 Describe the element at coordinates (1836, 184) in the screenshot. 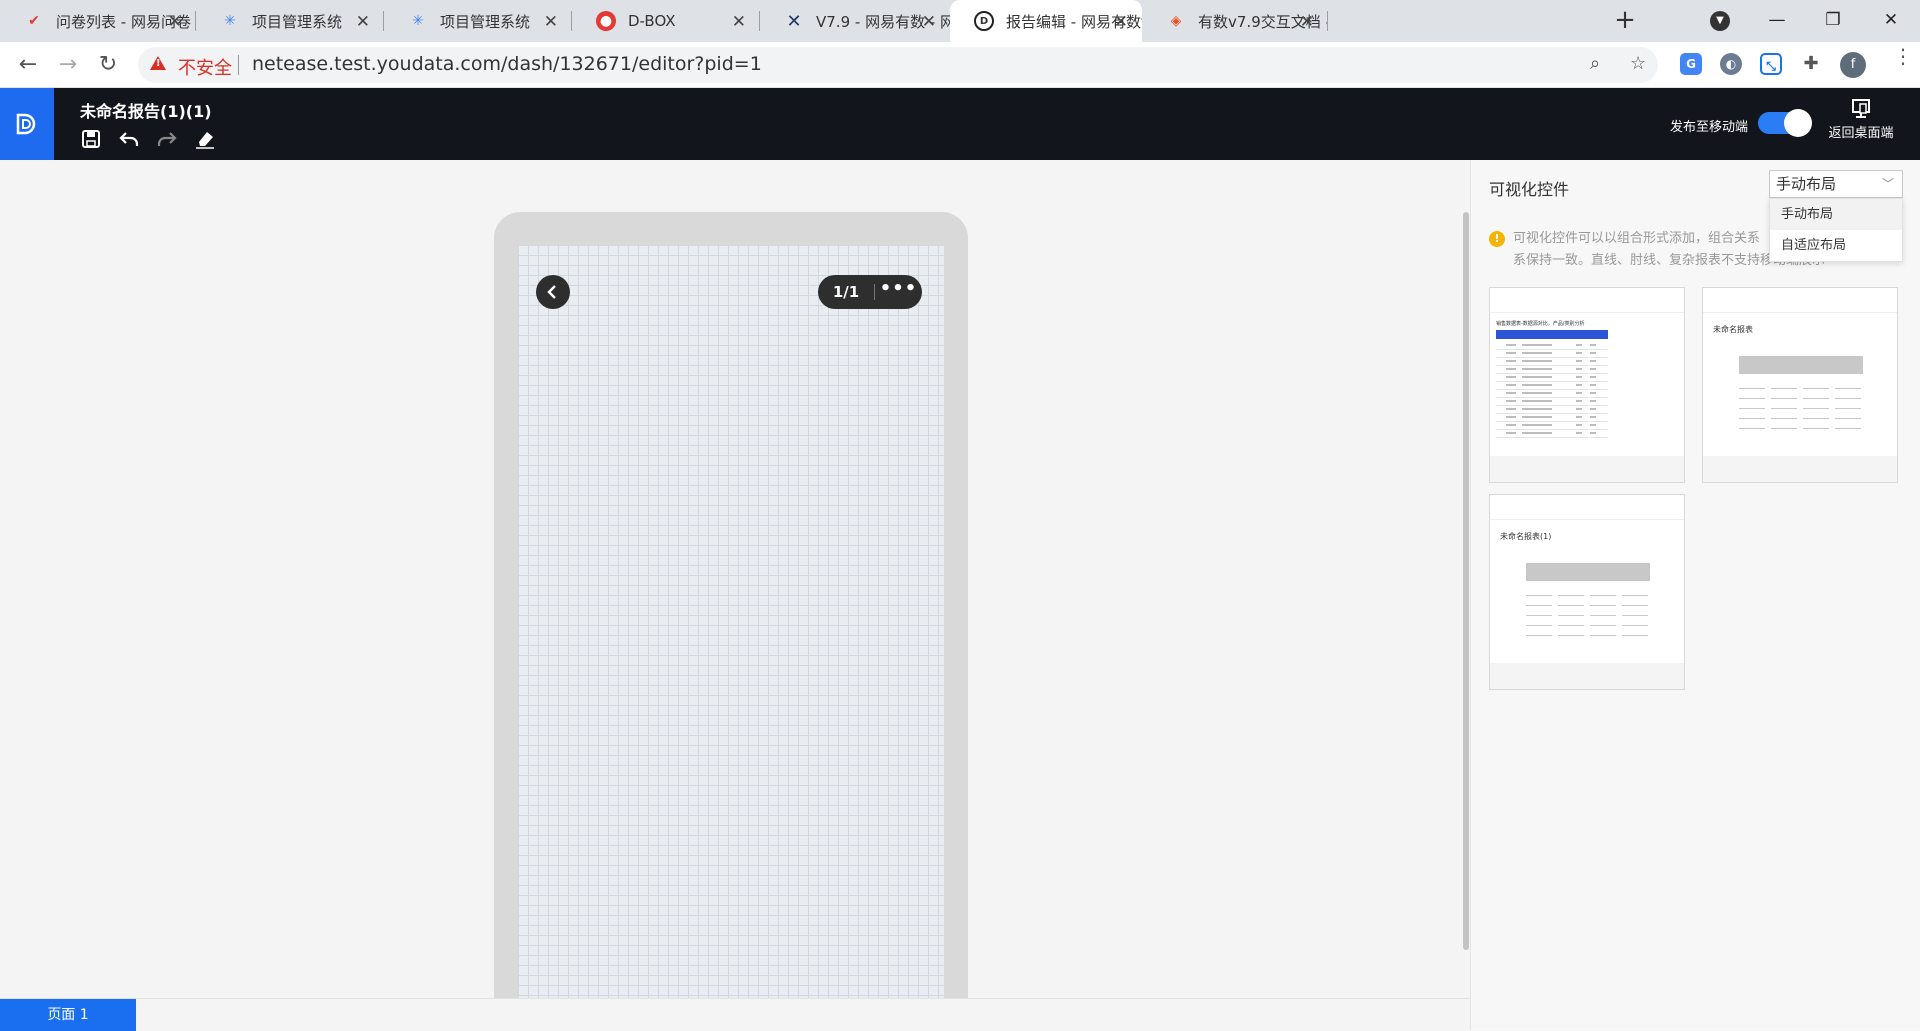

I see `layout-mode-select: 手动布局 ﹀` at that location.